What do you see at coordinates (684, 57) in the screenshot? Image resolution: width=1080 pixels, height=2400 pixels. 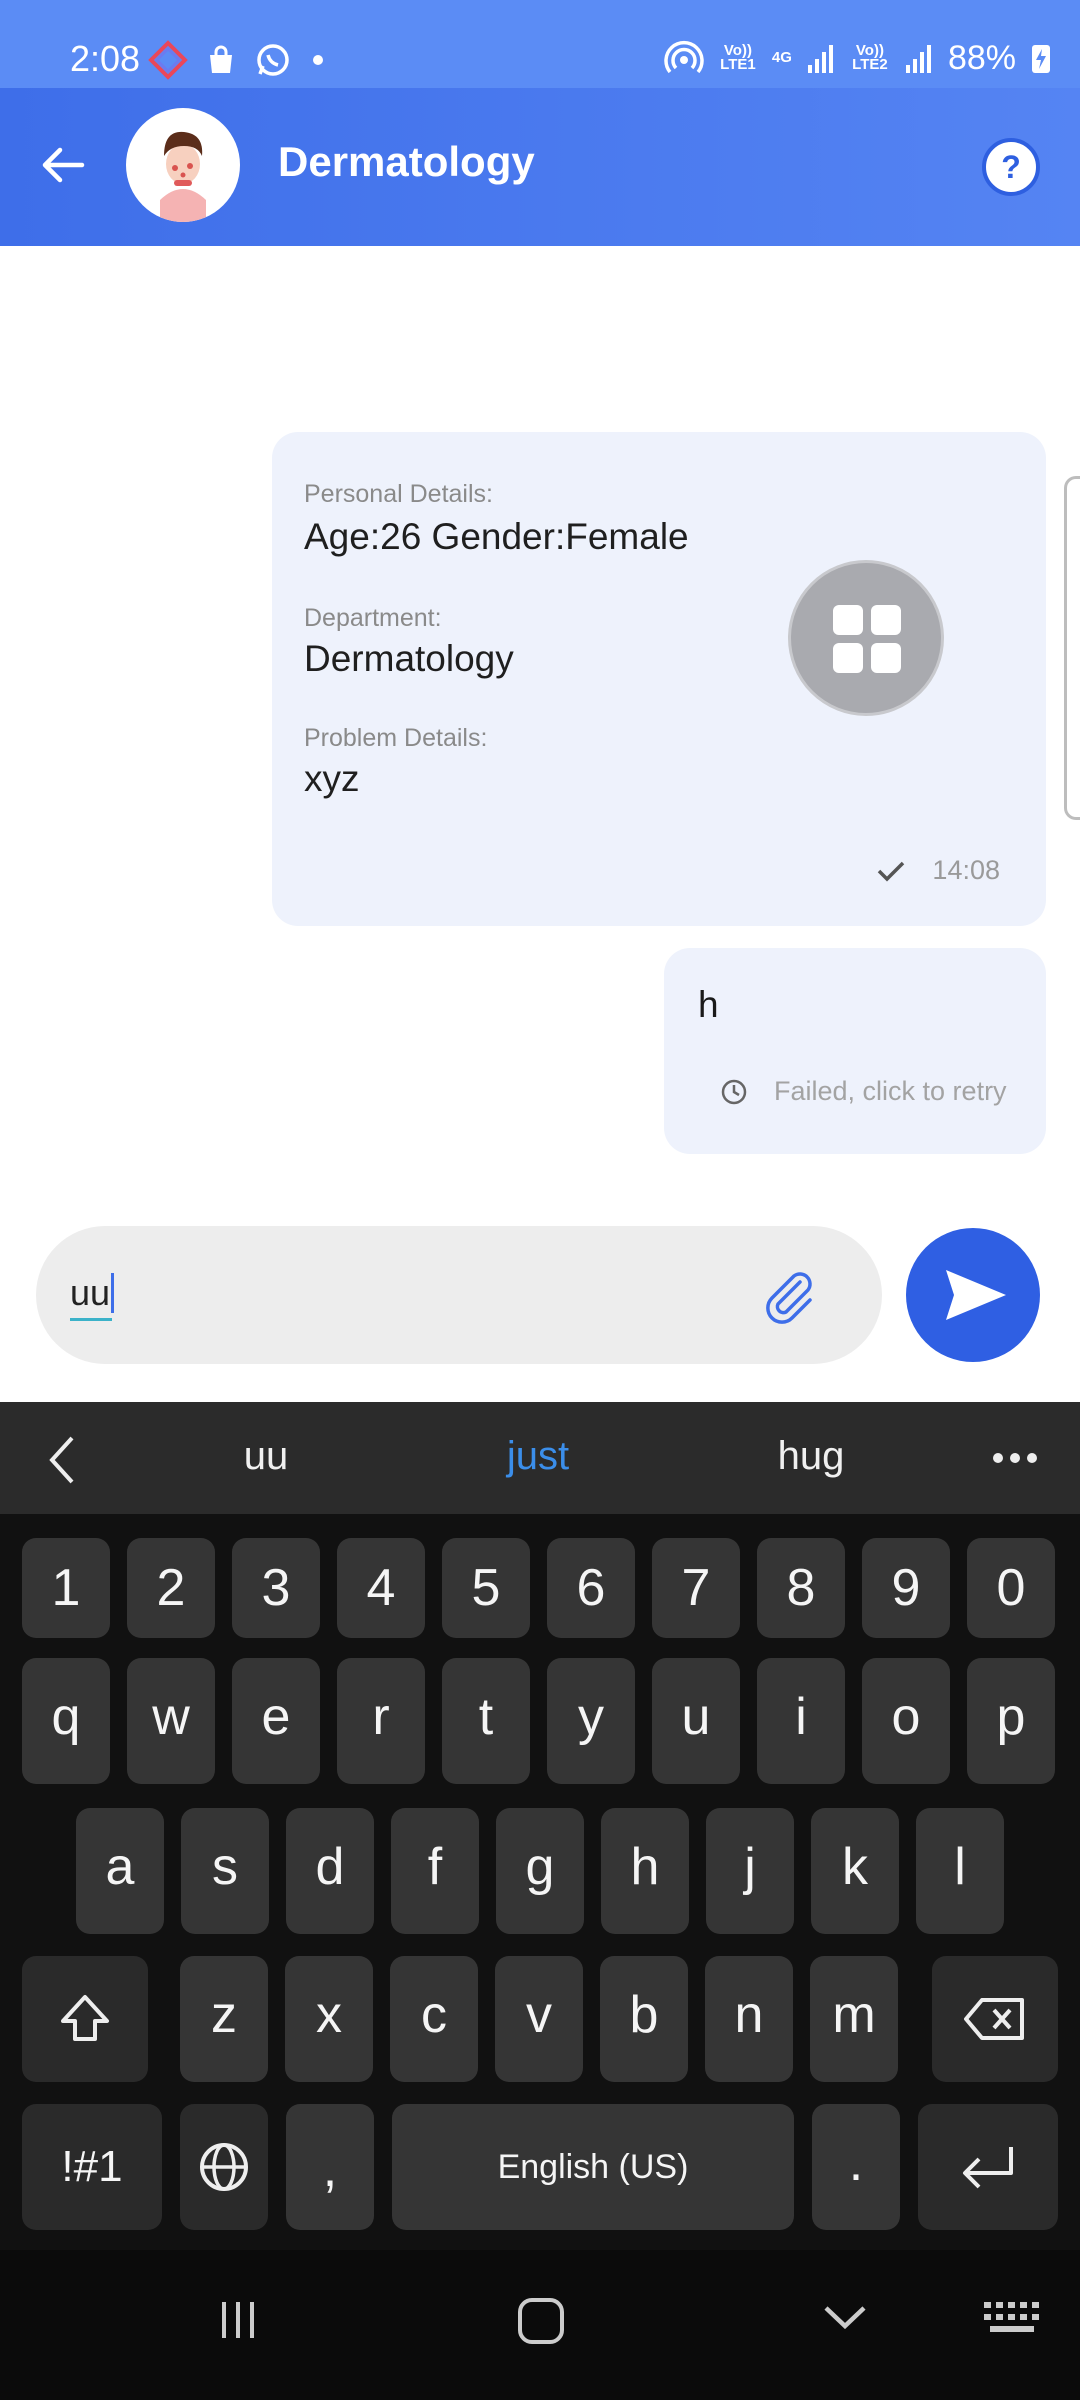 I see `hotspot-icon` at bounding box center [684, 57].